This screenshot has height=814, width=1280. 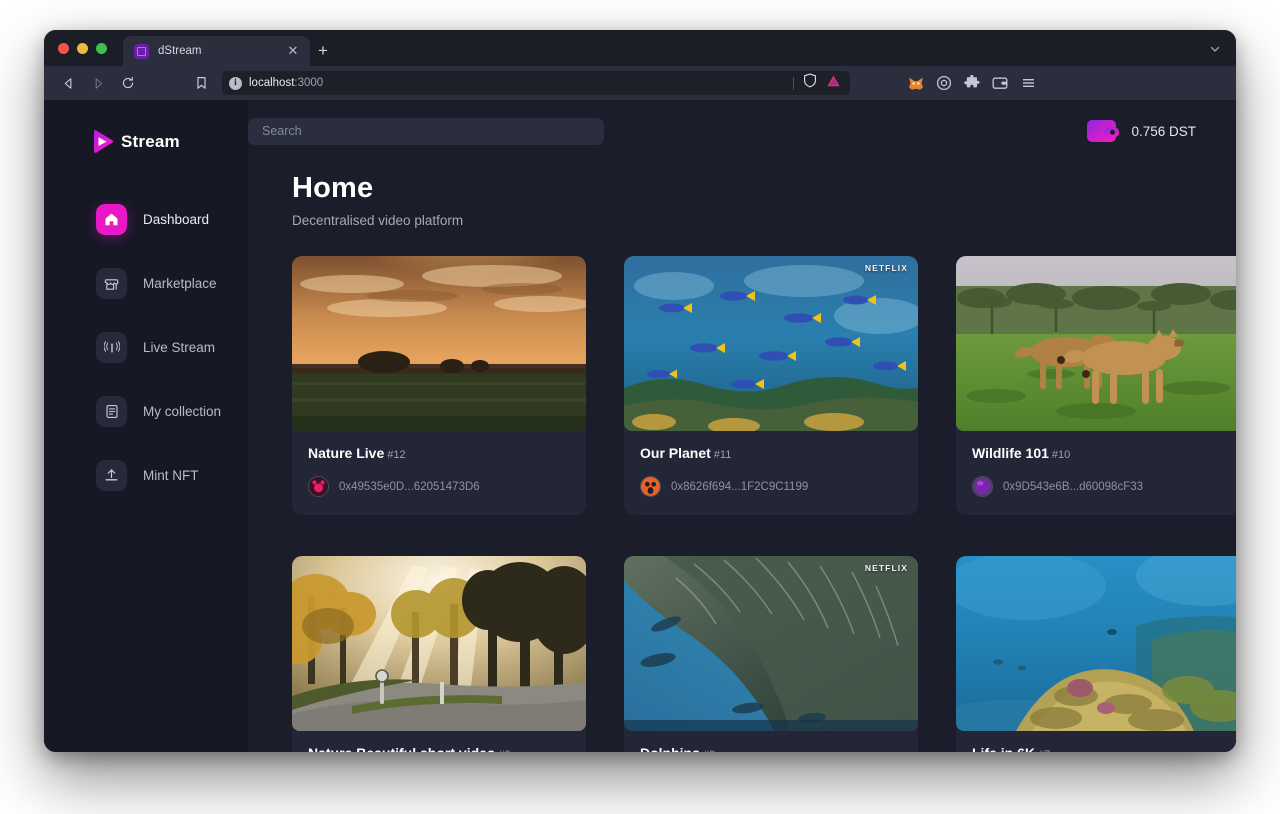 I want to click on sidebar-item-label: Mint NFT, so click(x=171, y=475).